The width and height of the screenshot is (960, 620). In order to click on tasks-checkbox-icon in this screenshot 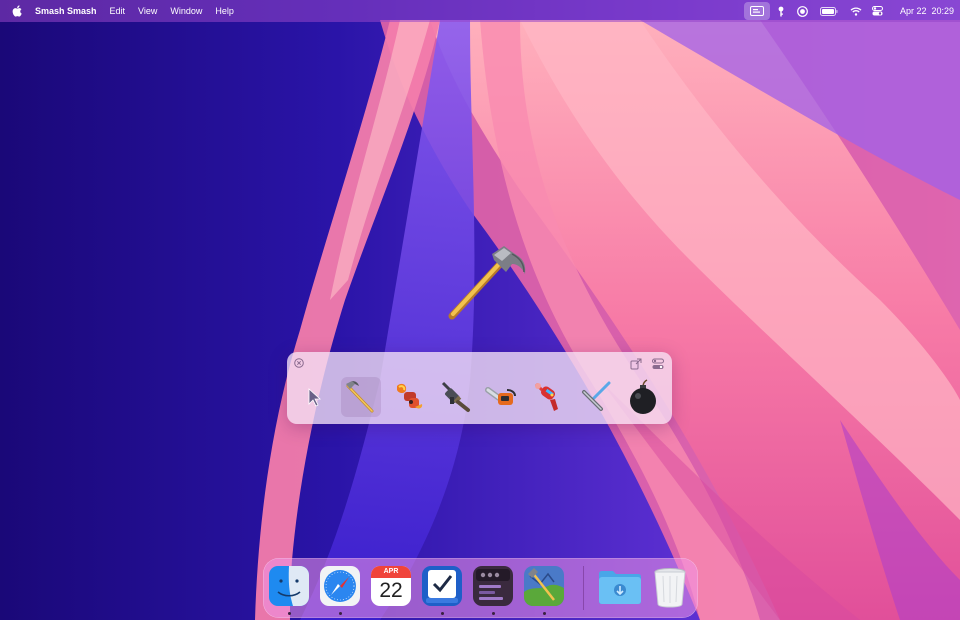, I will do `click(442, 586)`.